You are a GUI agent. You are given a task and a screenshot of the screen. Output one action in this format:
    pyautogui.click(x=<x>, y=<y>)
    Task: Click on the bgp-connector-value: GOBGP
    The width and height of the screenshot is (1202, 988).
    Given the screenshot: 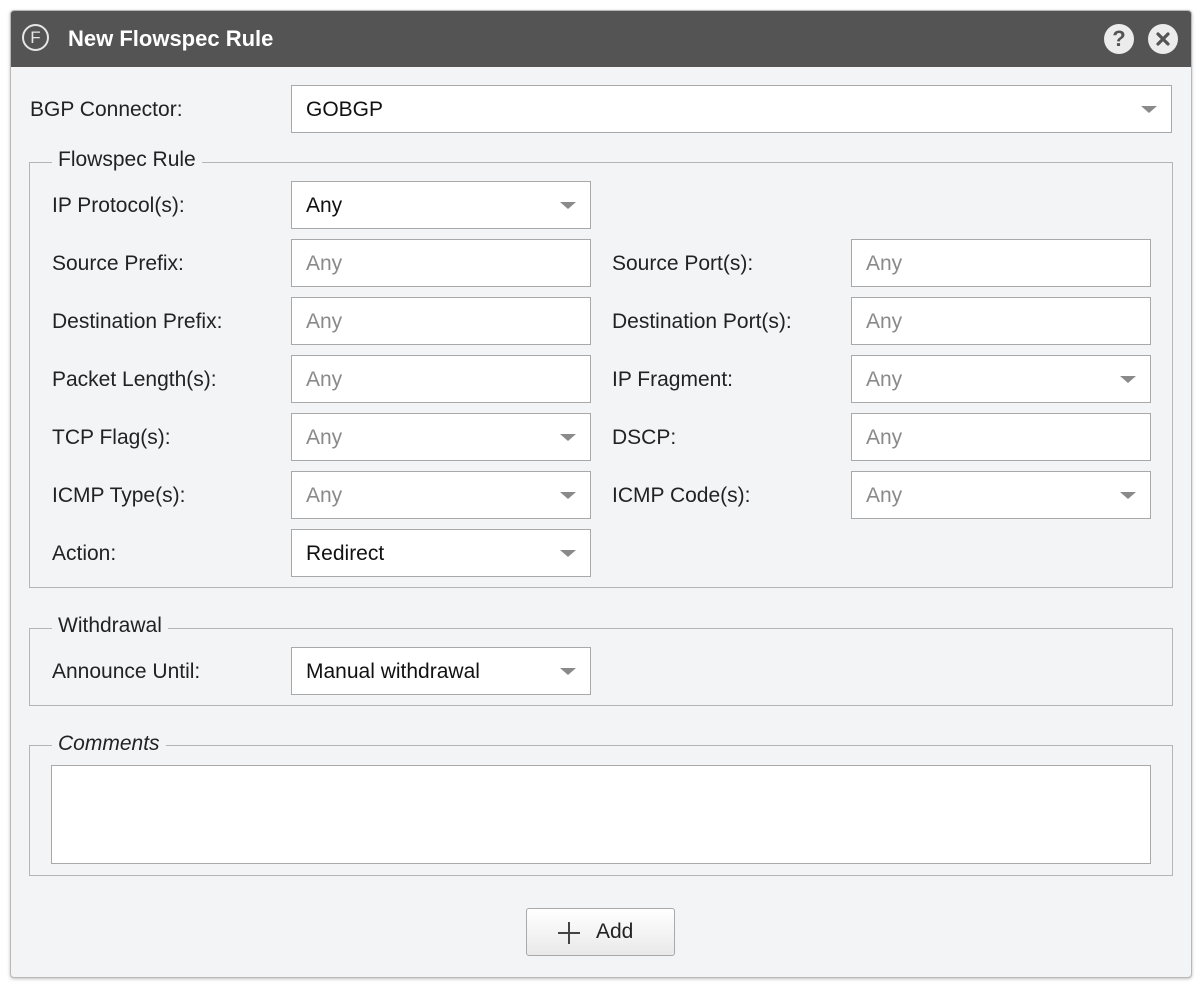 What is the action you would take?
    pyautogui.click(x=345, y=109)
    